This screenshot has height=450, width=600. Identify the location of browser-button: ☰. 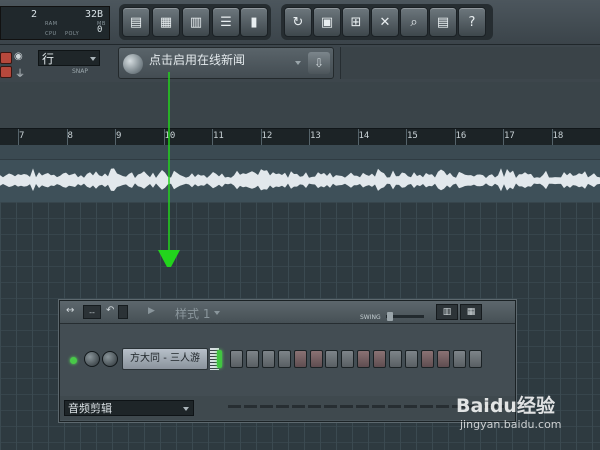
(226, 22).